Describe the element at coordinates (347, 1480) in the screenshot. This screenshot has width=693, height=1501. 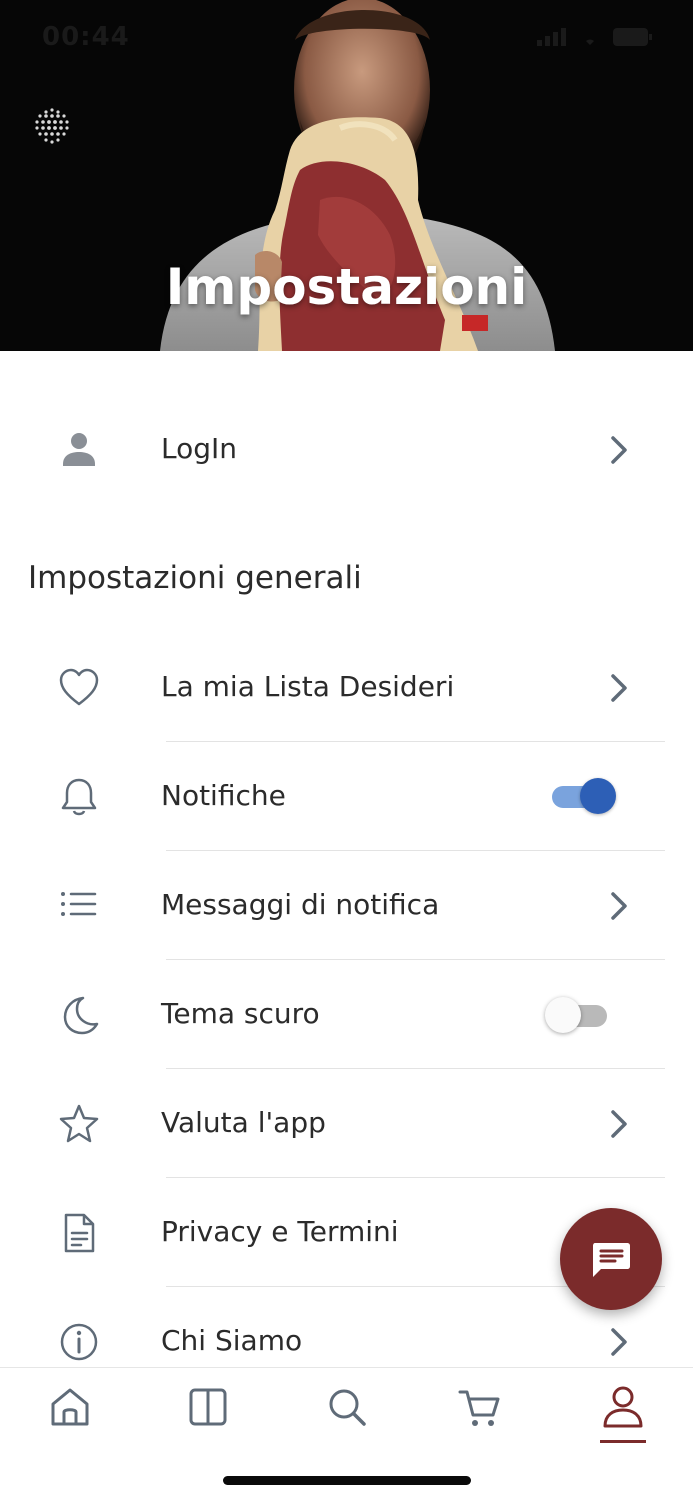
I see `home-indicator` at that location.